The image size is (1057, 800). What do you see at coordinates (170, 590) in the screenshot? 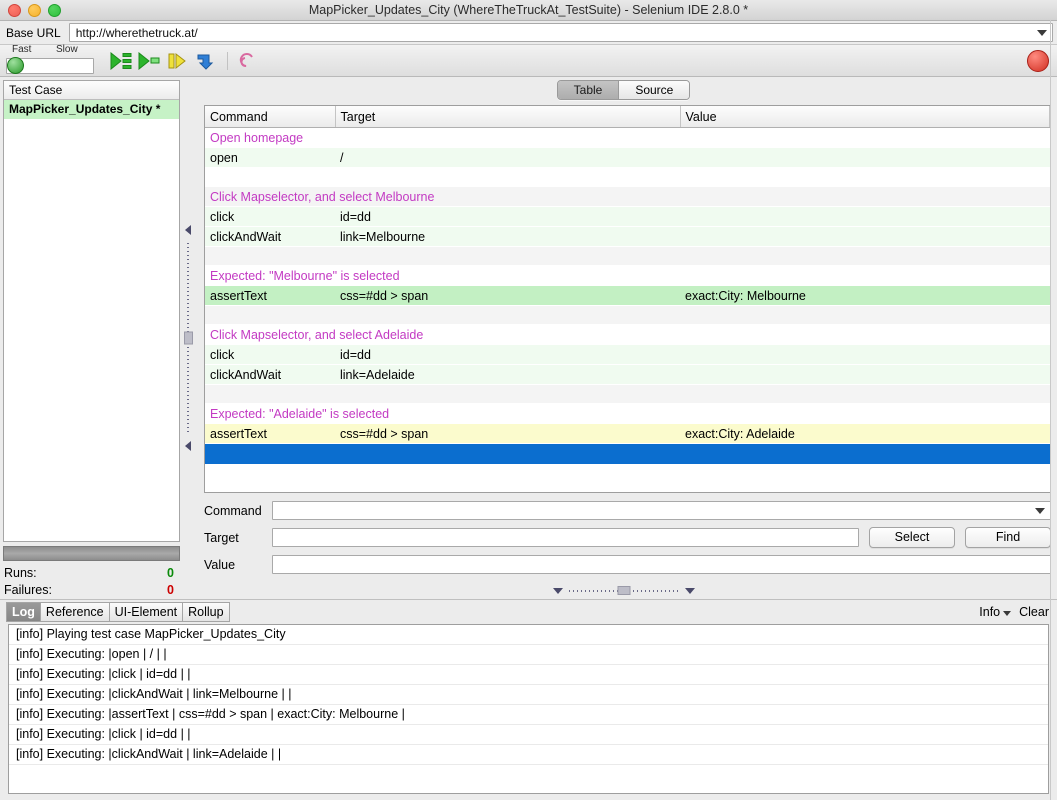
I see `failures-value: 0` at bounding box center [170, 590].